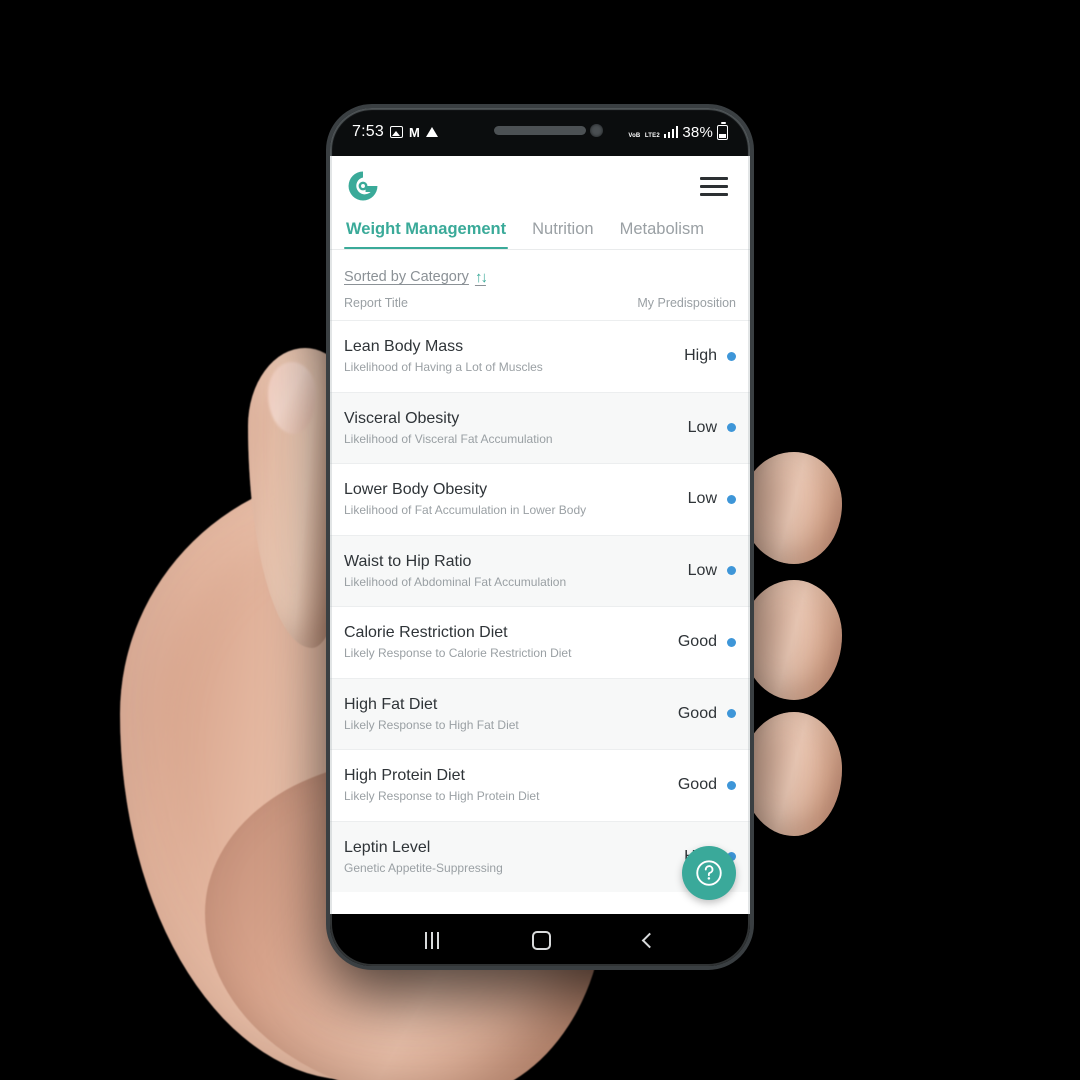  Describe the element at coordinates (644, 135) in the screenshot. I see `volte-icon: VoB LTE2` at that location.